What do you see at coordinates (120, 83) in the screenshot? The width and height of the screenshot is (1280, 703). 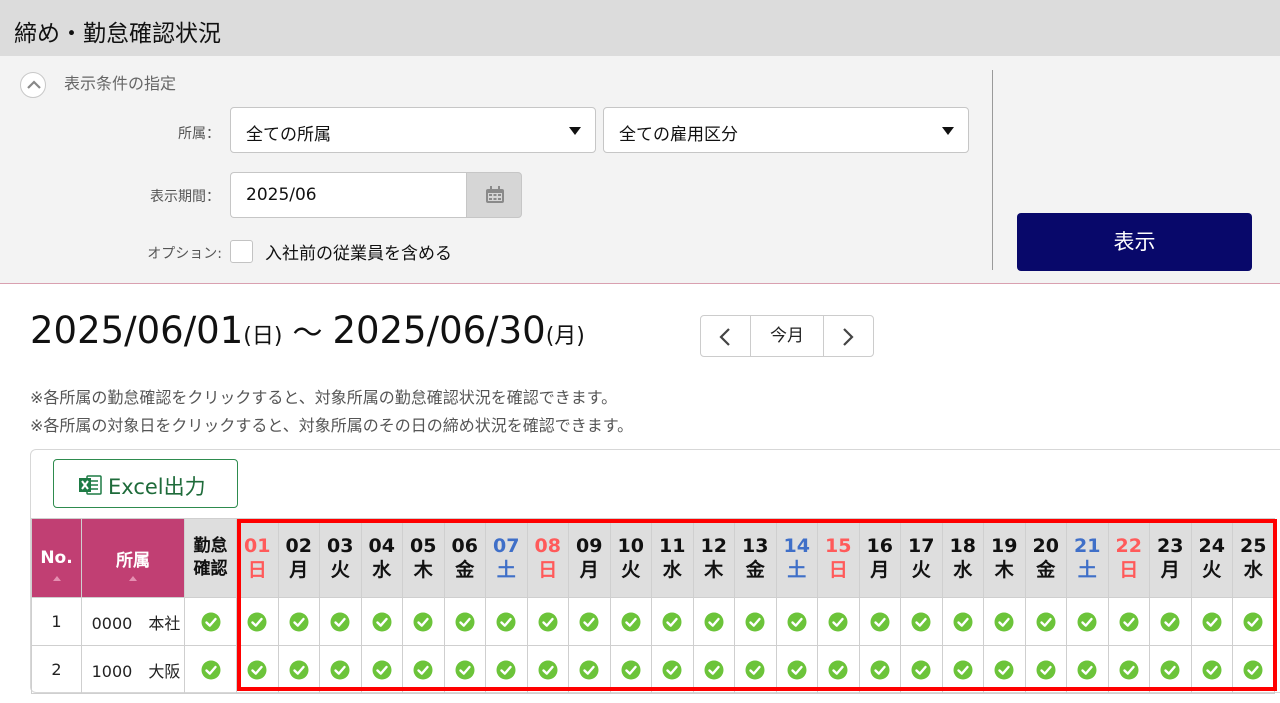 I see `filter-section-title: 表示条件の指定` at bounding box center [120, 83].